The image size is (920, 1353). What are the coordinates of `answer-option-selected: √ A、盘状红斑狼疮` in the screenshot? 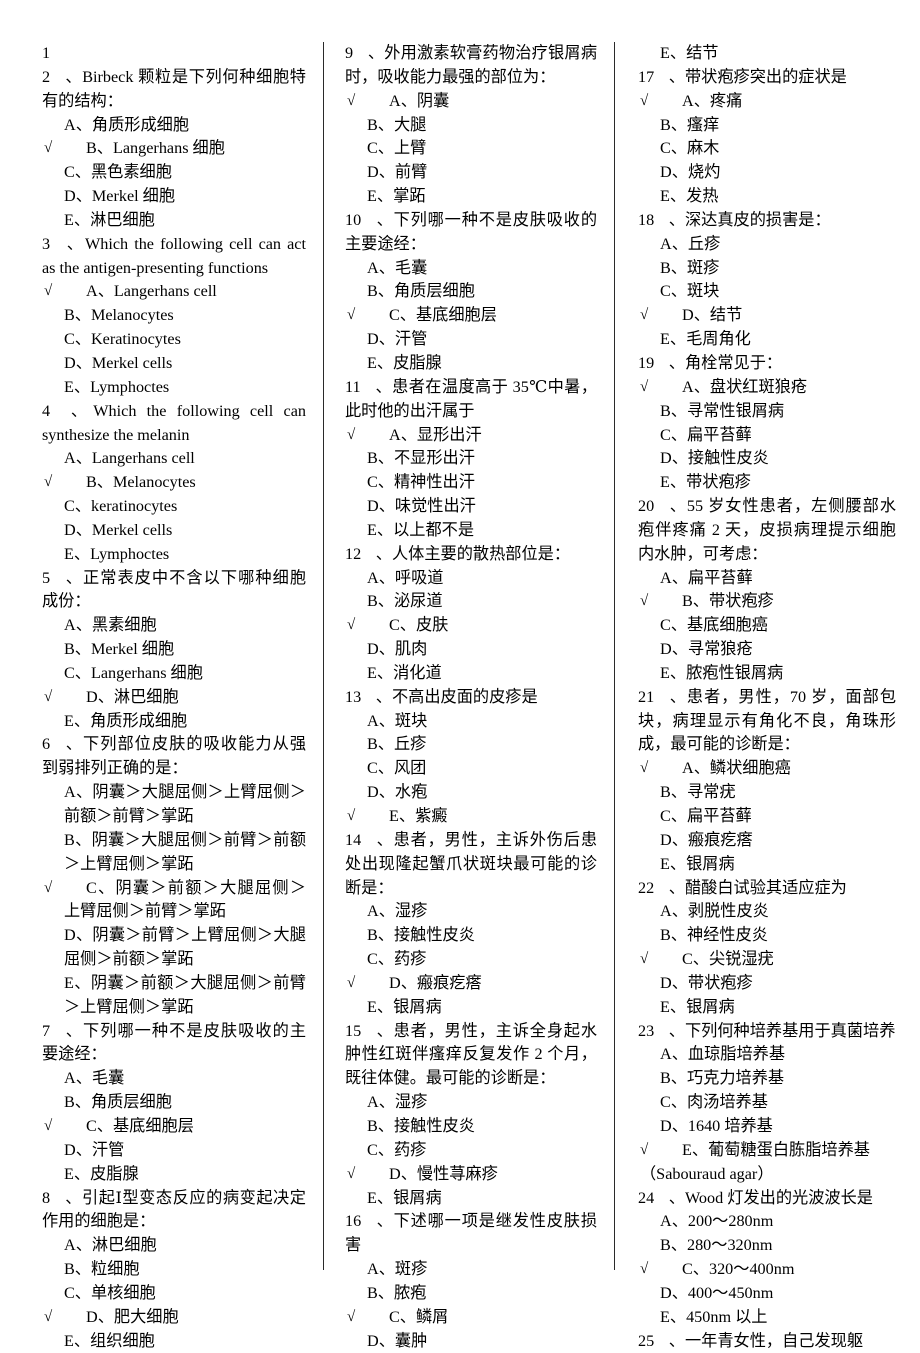 It's located at (767, 388).